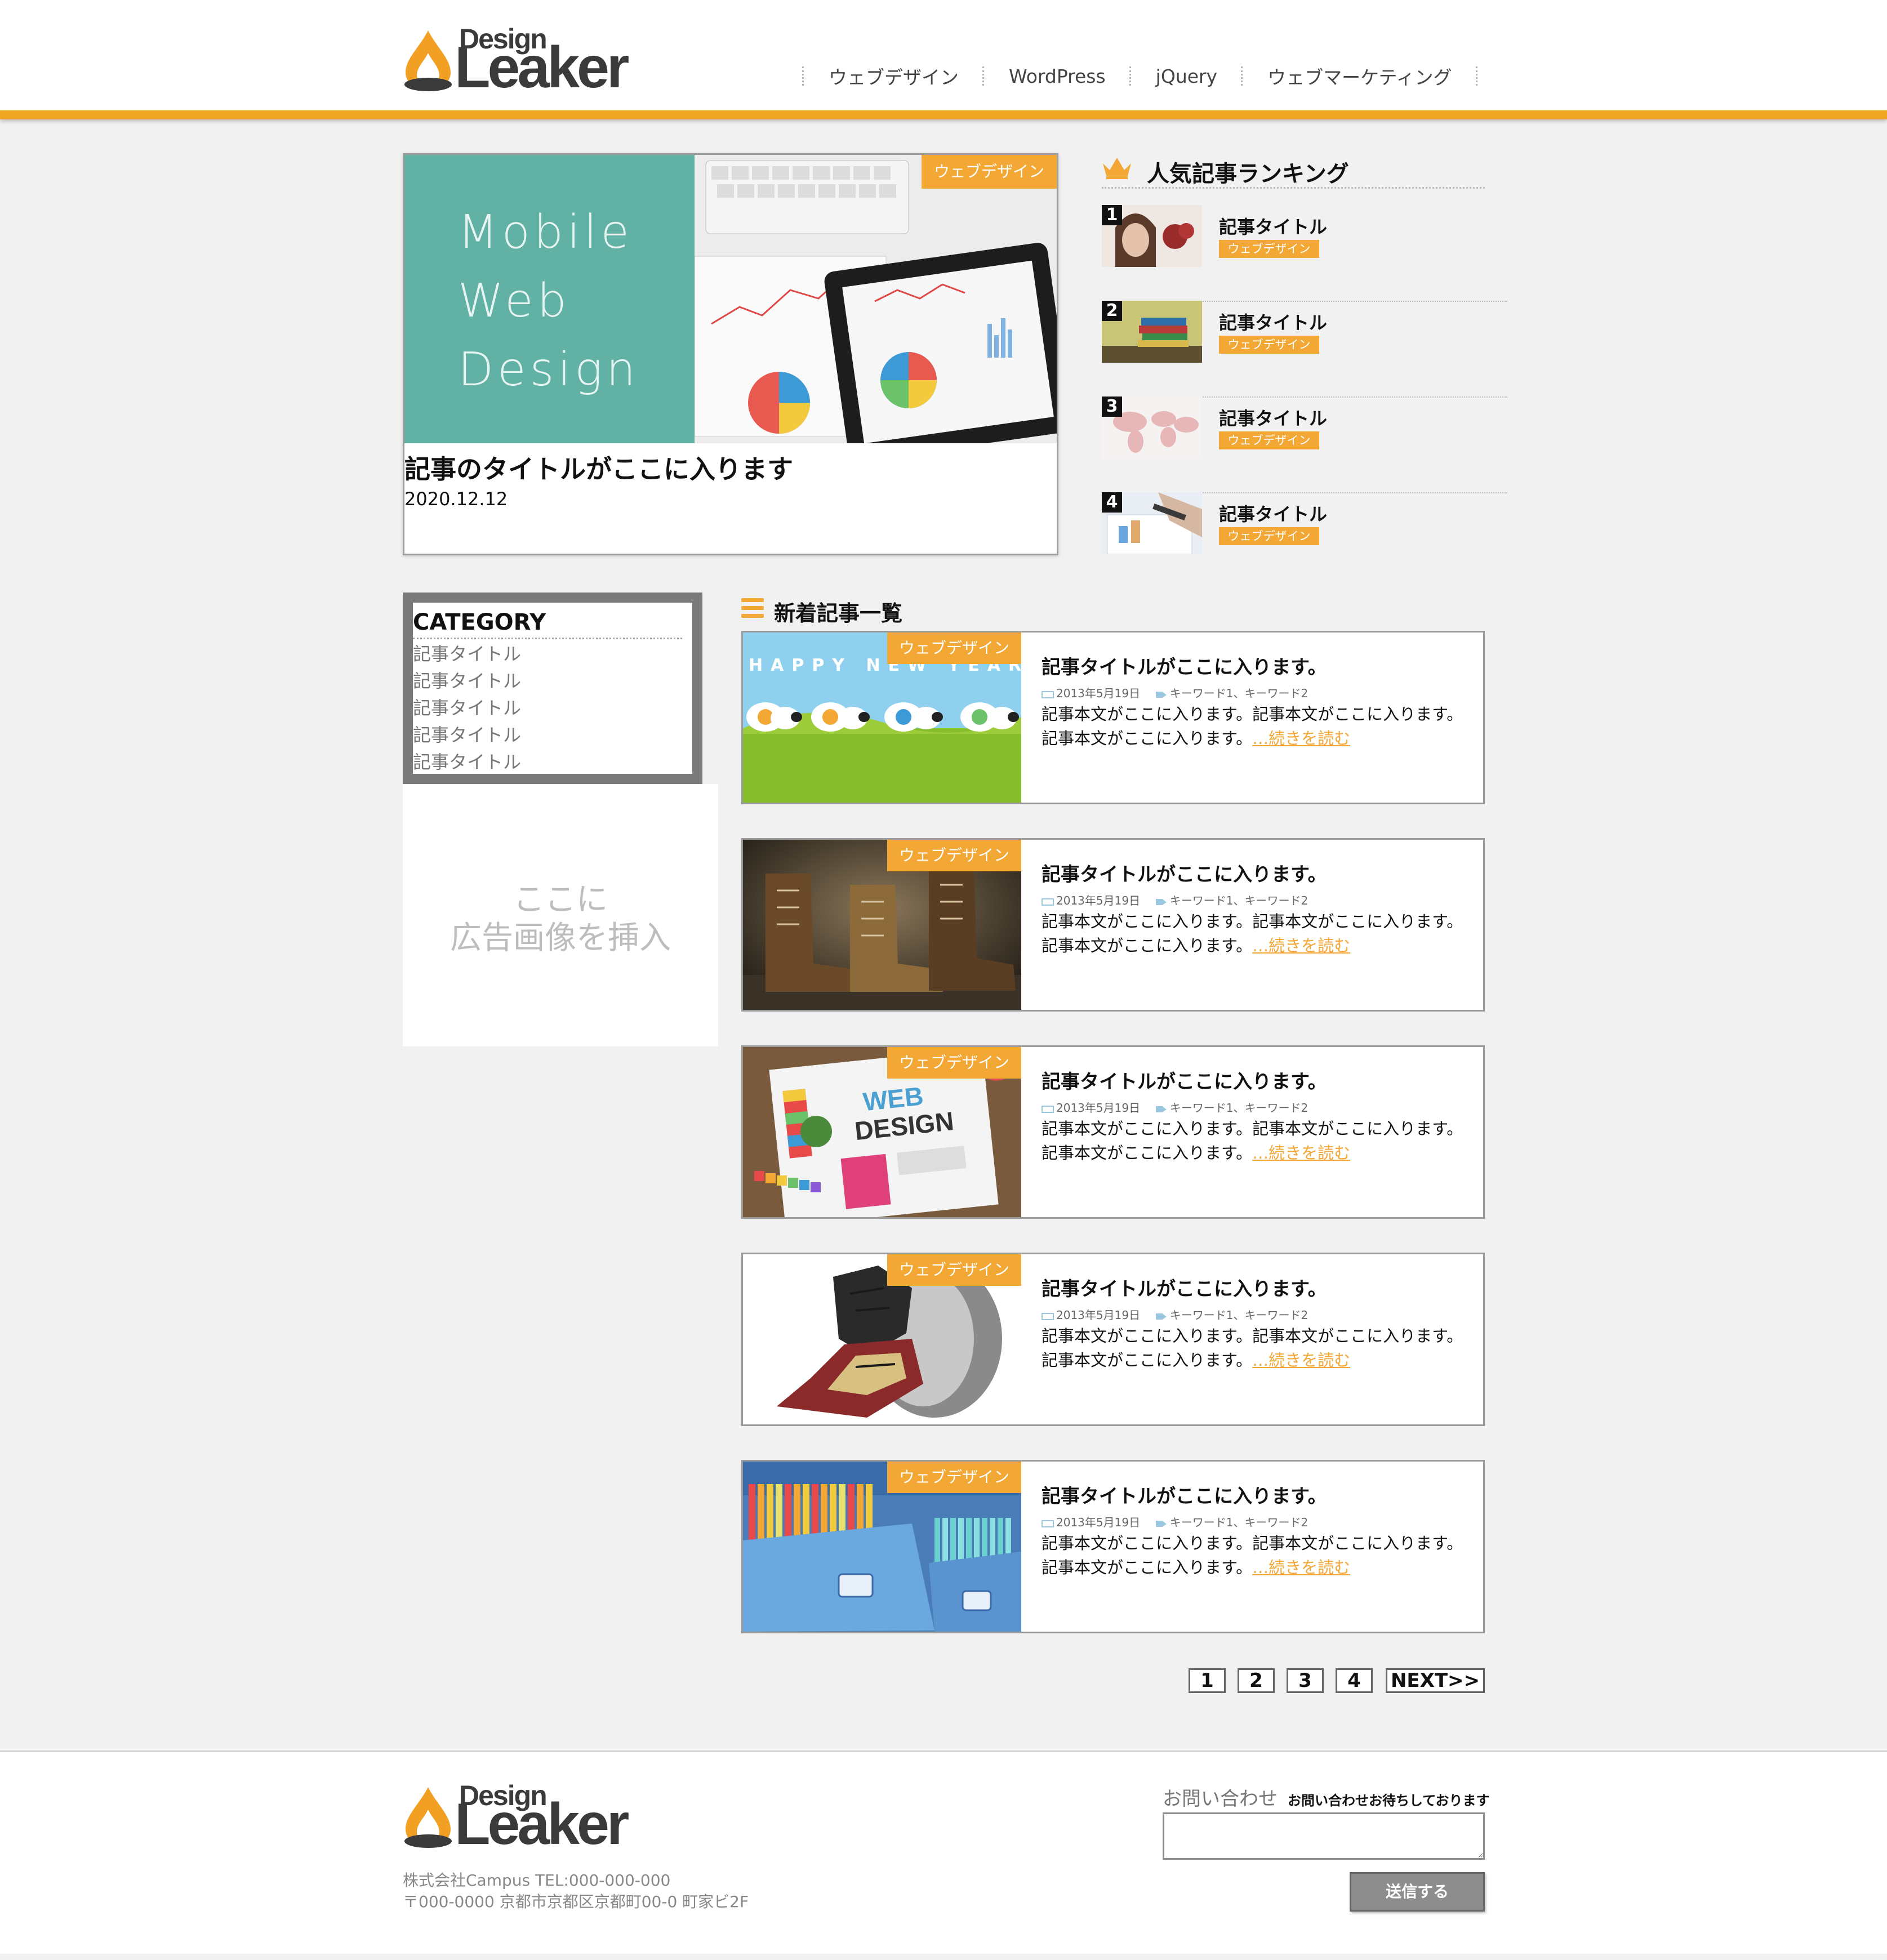  I want to click on contact-textarea, so click(1324, 1836).